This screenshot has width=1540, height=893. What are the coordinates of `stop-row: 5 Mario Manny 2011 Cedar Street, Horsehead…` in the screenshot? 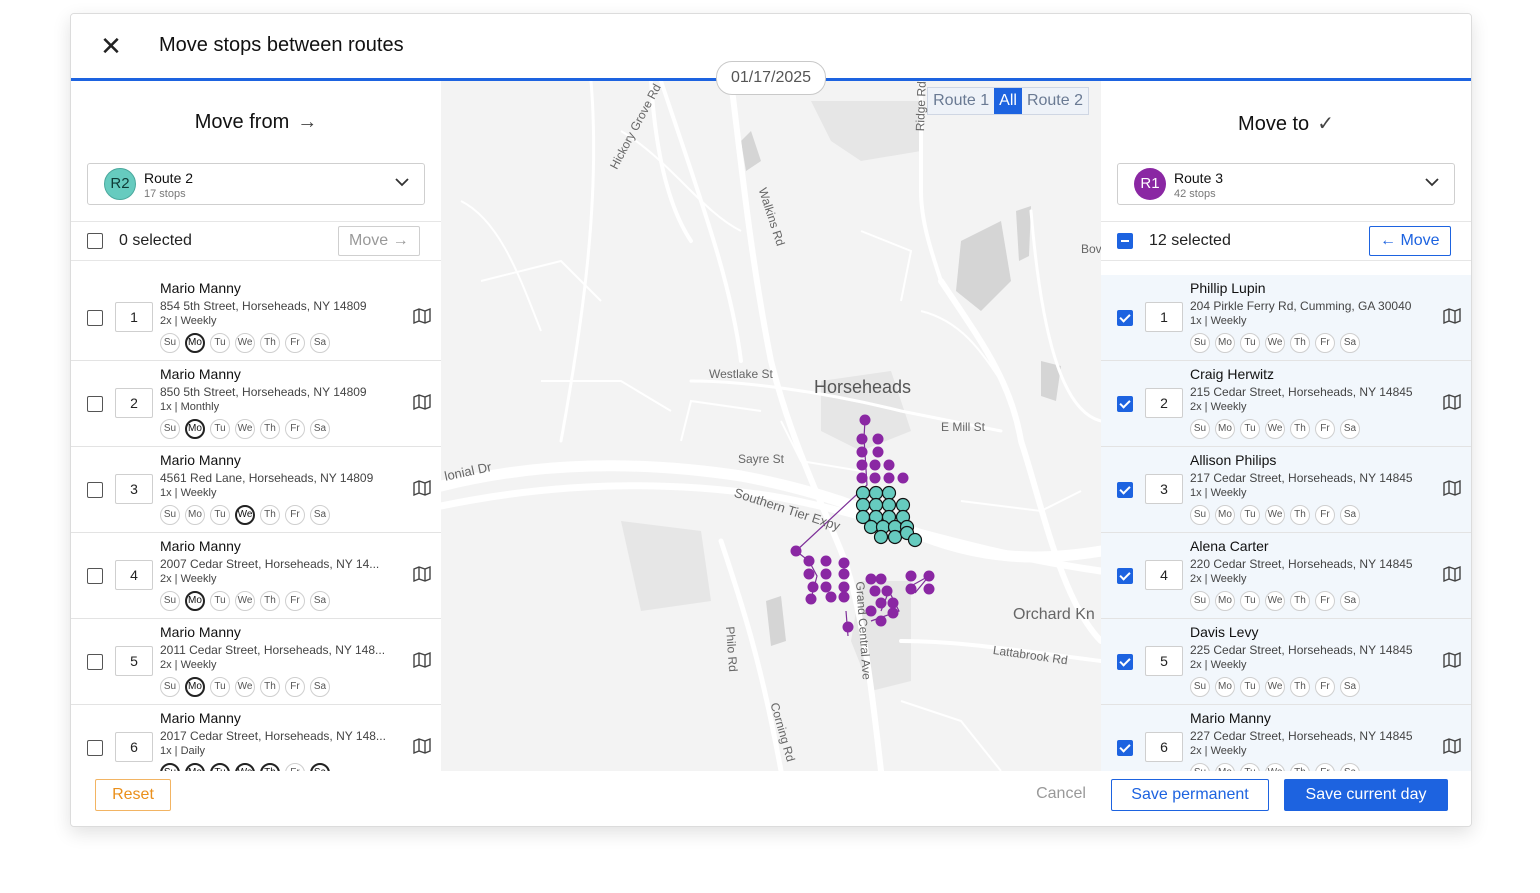 It's located at (256, 662).